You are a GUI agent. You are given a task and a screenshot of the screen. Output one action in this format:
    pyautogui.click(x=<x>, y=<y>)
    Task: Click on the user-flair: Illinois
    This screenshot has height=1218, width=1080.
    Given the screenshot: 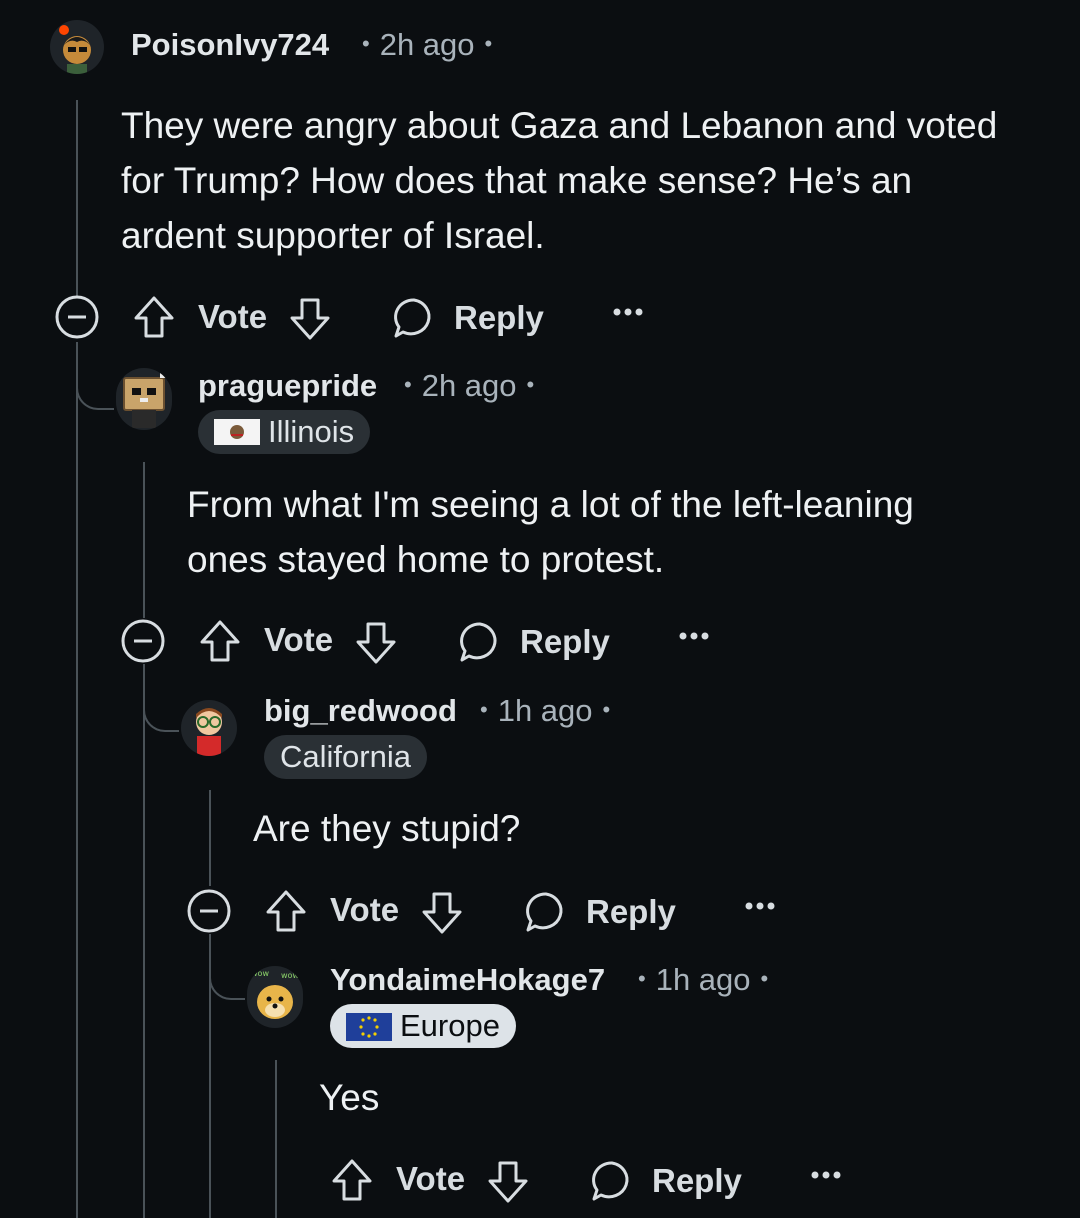 What is the action you would take?
    pyautogui.click(x=284, y=432)
    